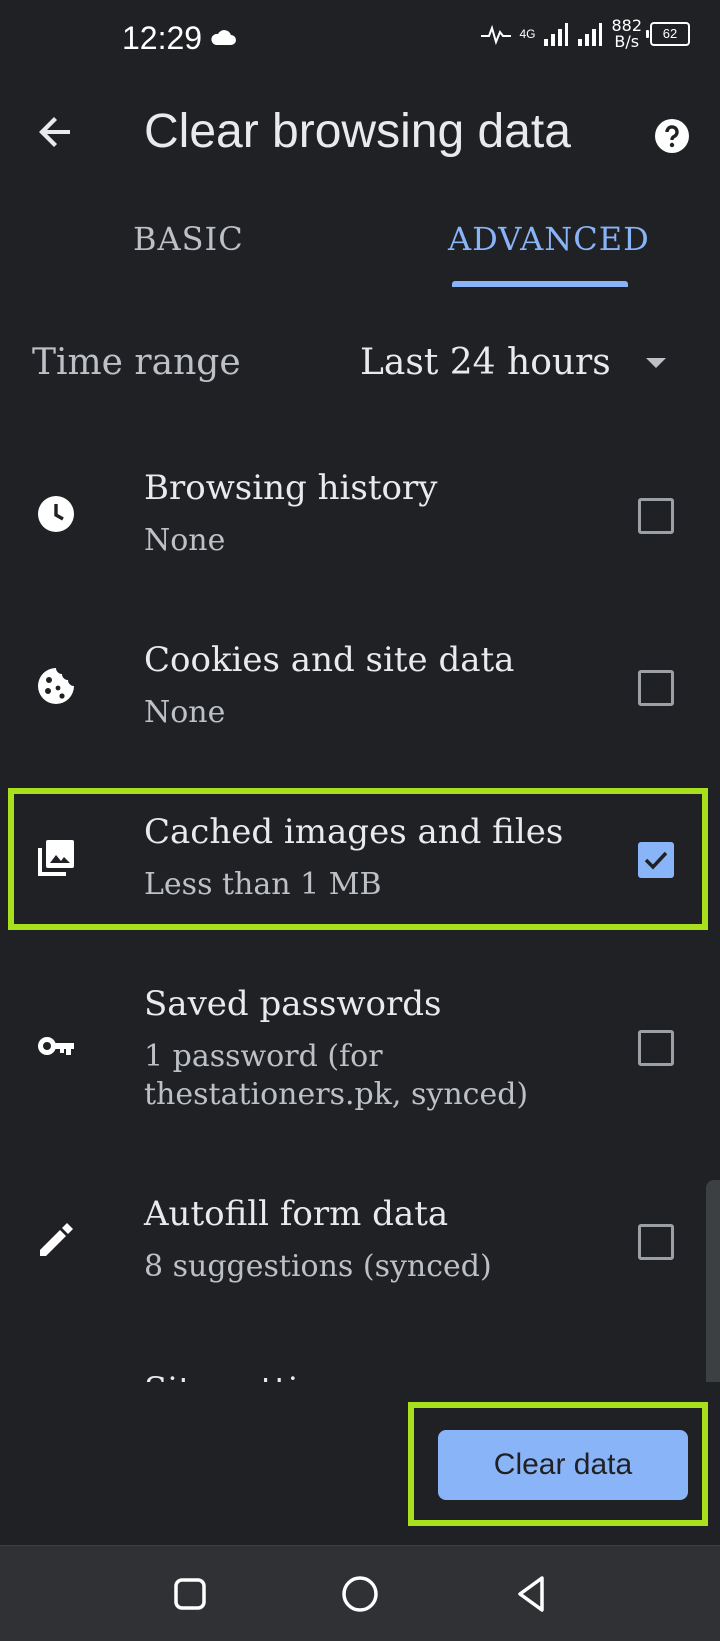 The width and height of the screenshot is (720, 1641). I want to click on recent-apps-icon, so click(190, 1594).